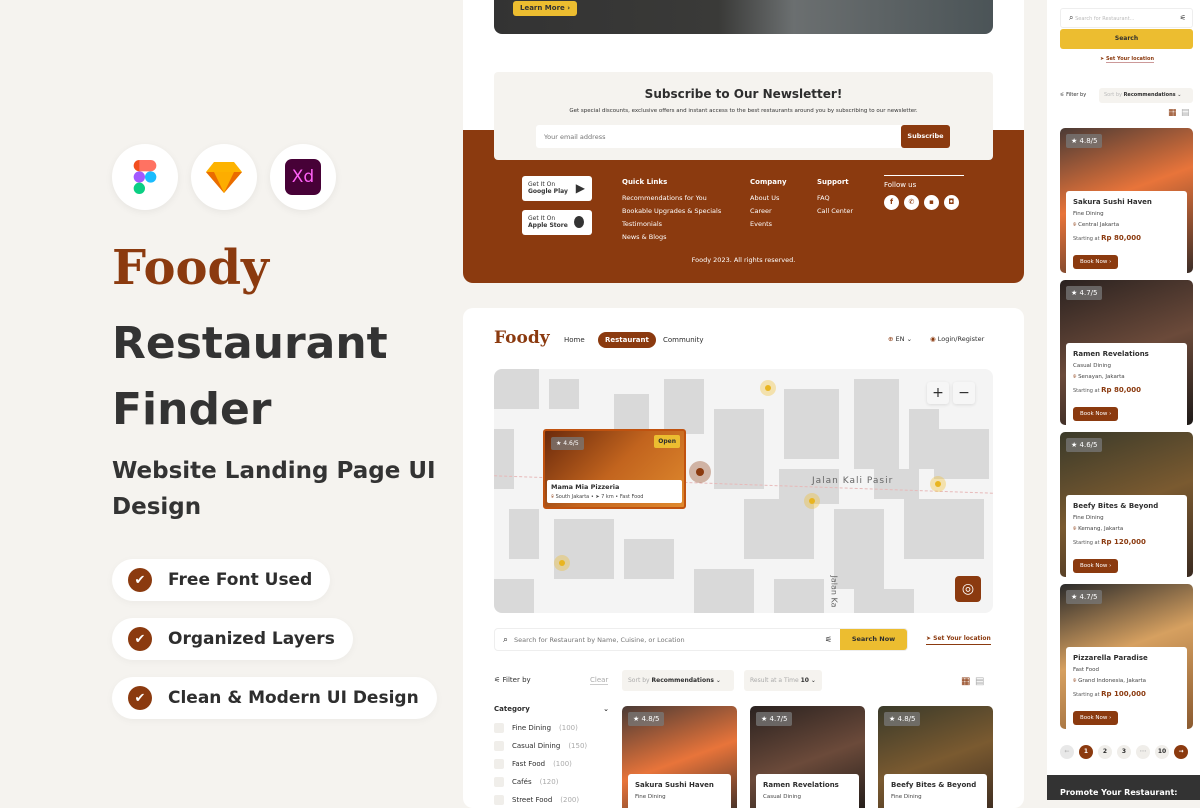 Image resolution: width=1200 pixels, height=808 pixels. What do you see at coordinates (835, 211) in the screenshot?
I see `footer-link: Call Center` at bounding box center [835, 211].